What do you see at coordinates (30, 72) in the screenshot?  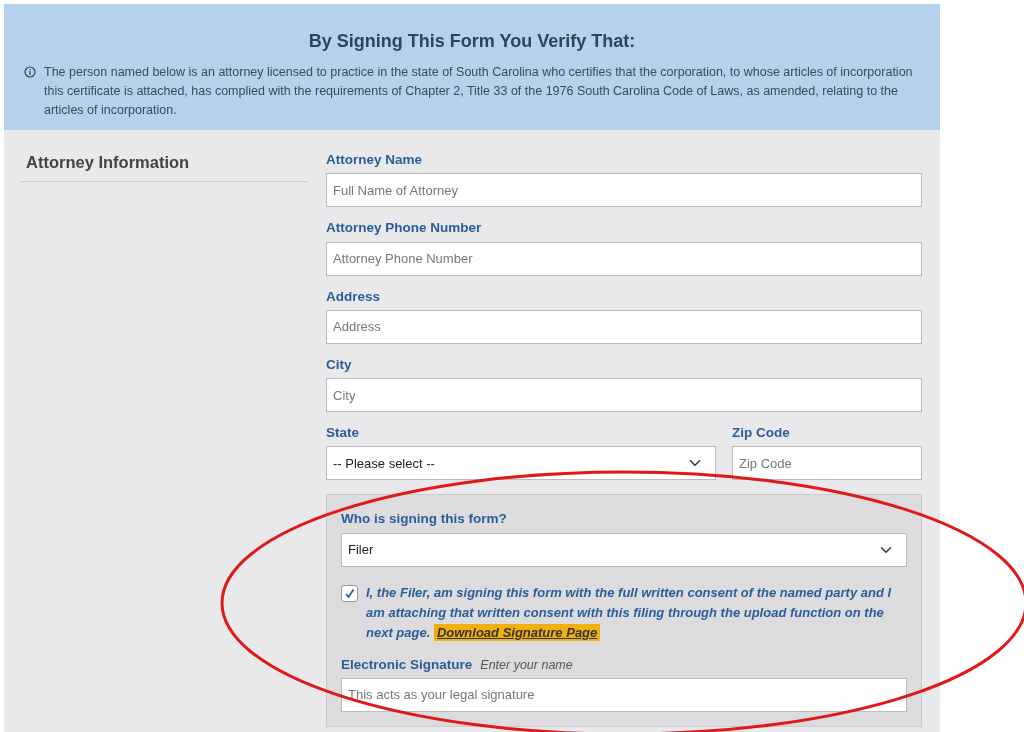 I see `info-icon` at bounding box center [30, 72].